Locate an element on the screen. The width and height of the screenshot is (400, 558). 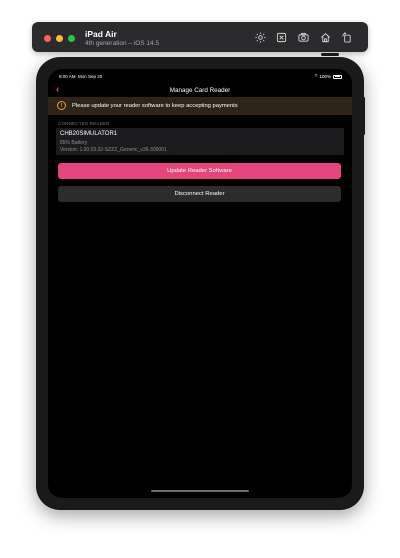
status-time: 8:00 AM Mon Sep 20 is located at coordinates (80, 76).